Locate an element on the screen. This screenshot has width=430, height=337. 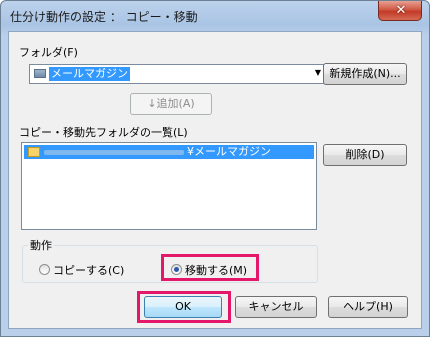
delete-button: 削除(D) is located at coordinates (365, 155).